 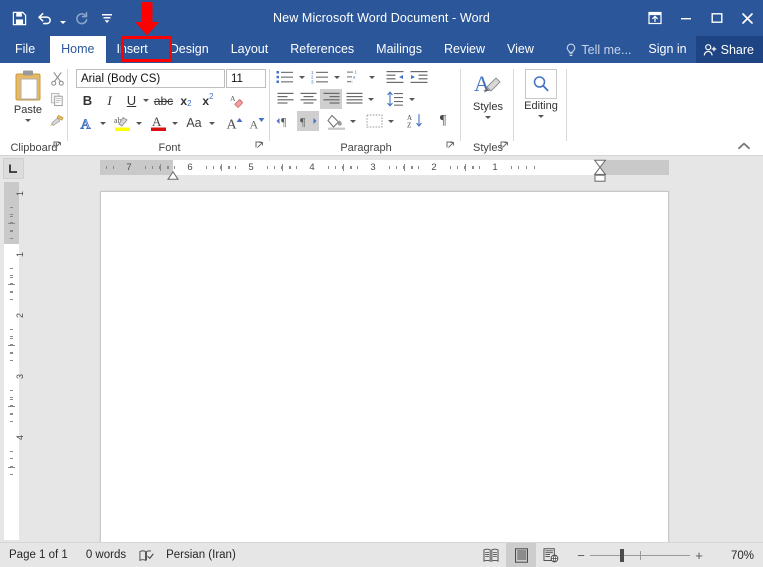 I want to click on cut-button, so click(x=57, y=78).